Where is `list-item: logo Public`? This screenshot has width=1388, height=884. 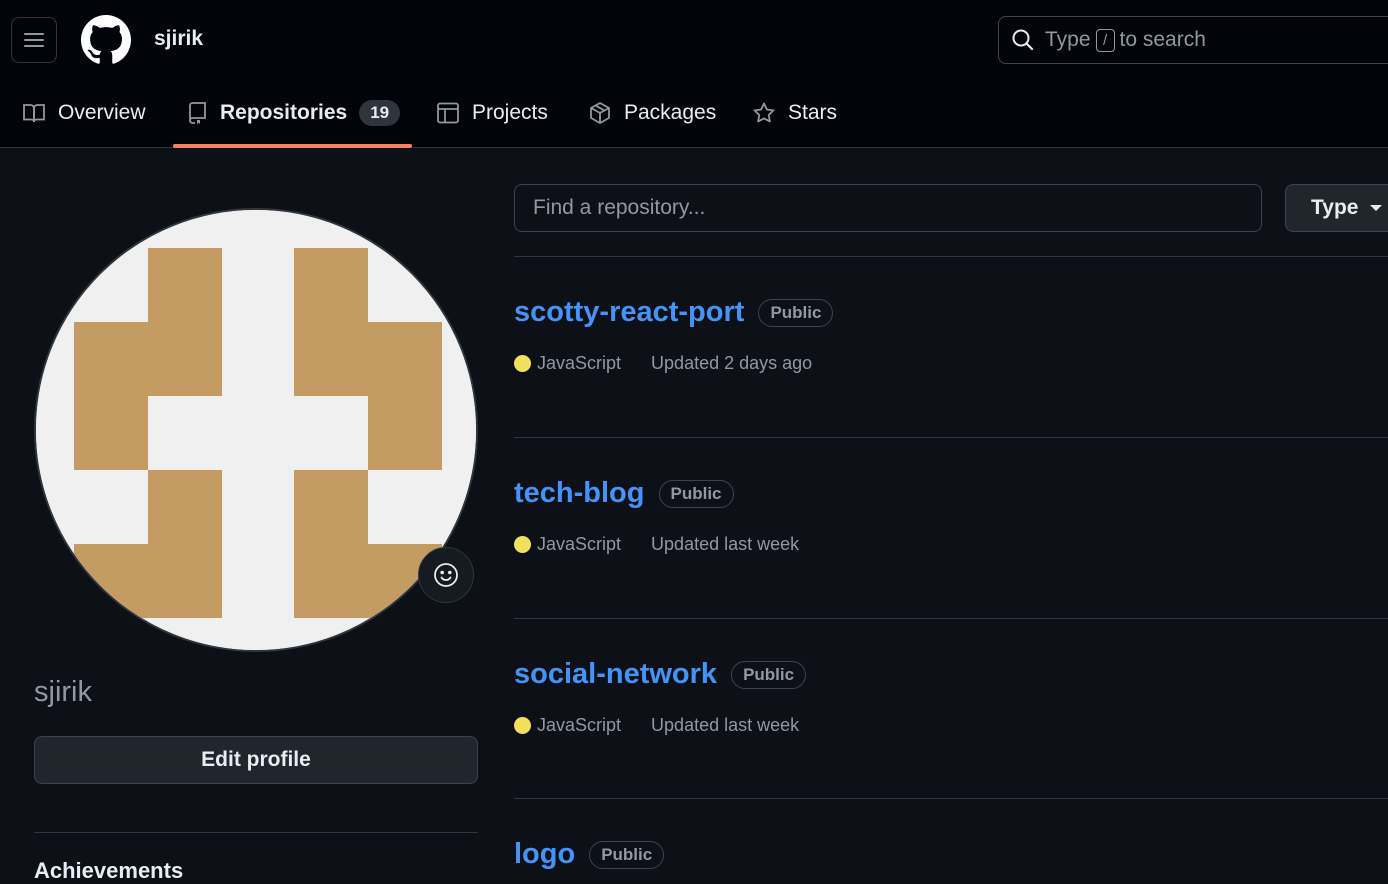 list-item: logo Public is located at coordinates (951, 854).